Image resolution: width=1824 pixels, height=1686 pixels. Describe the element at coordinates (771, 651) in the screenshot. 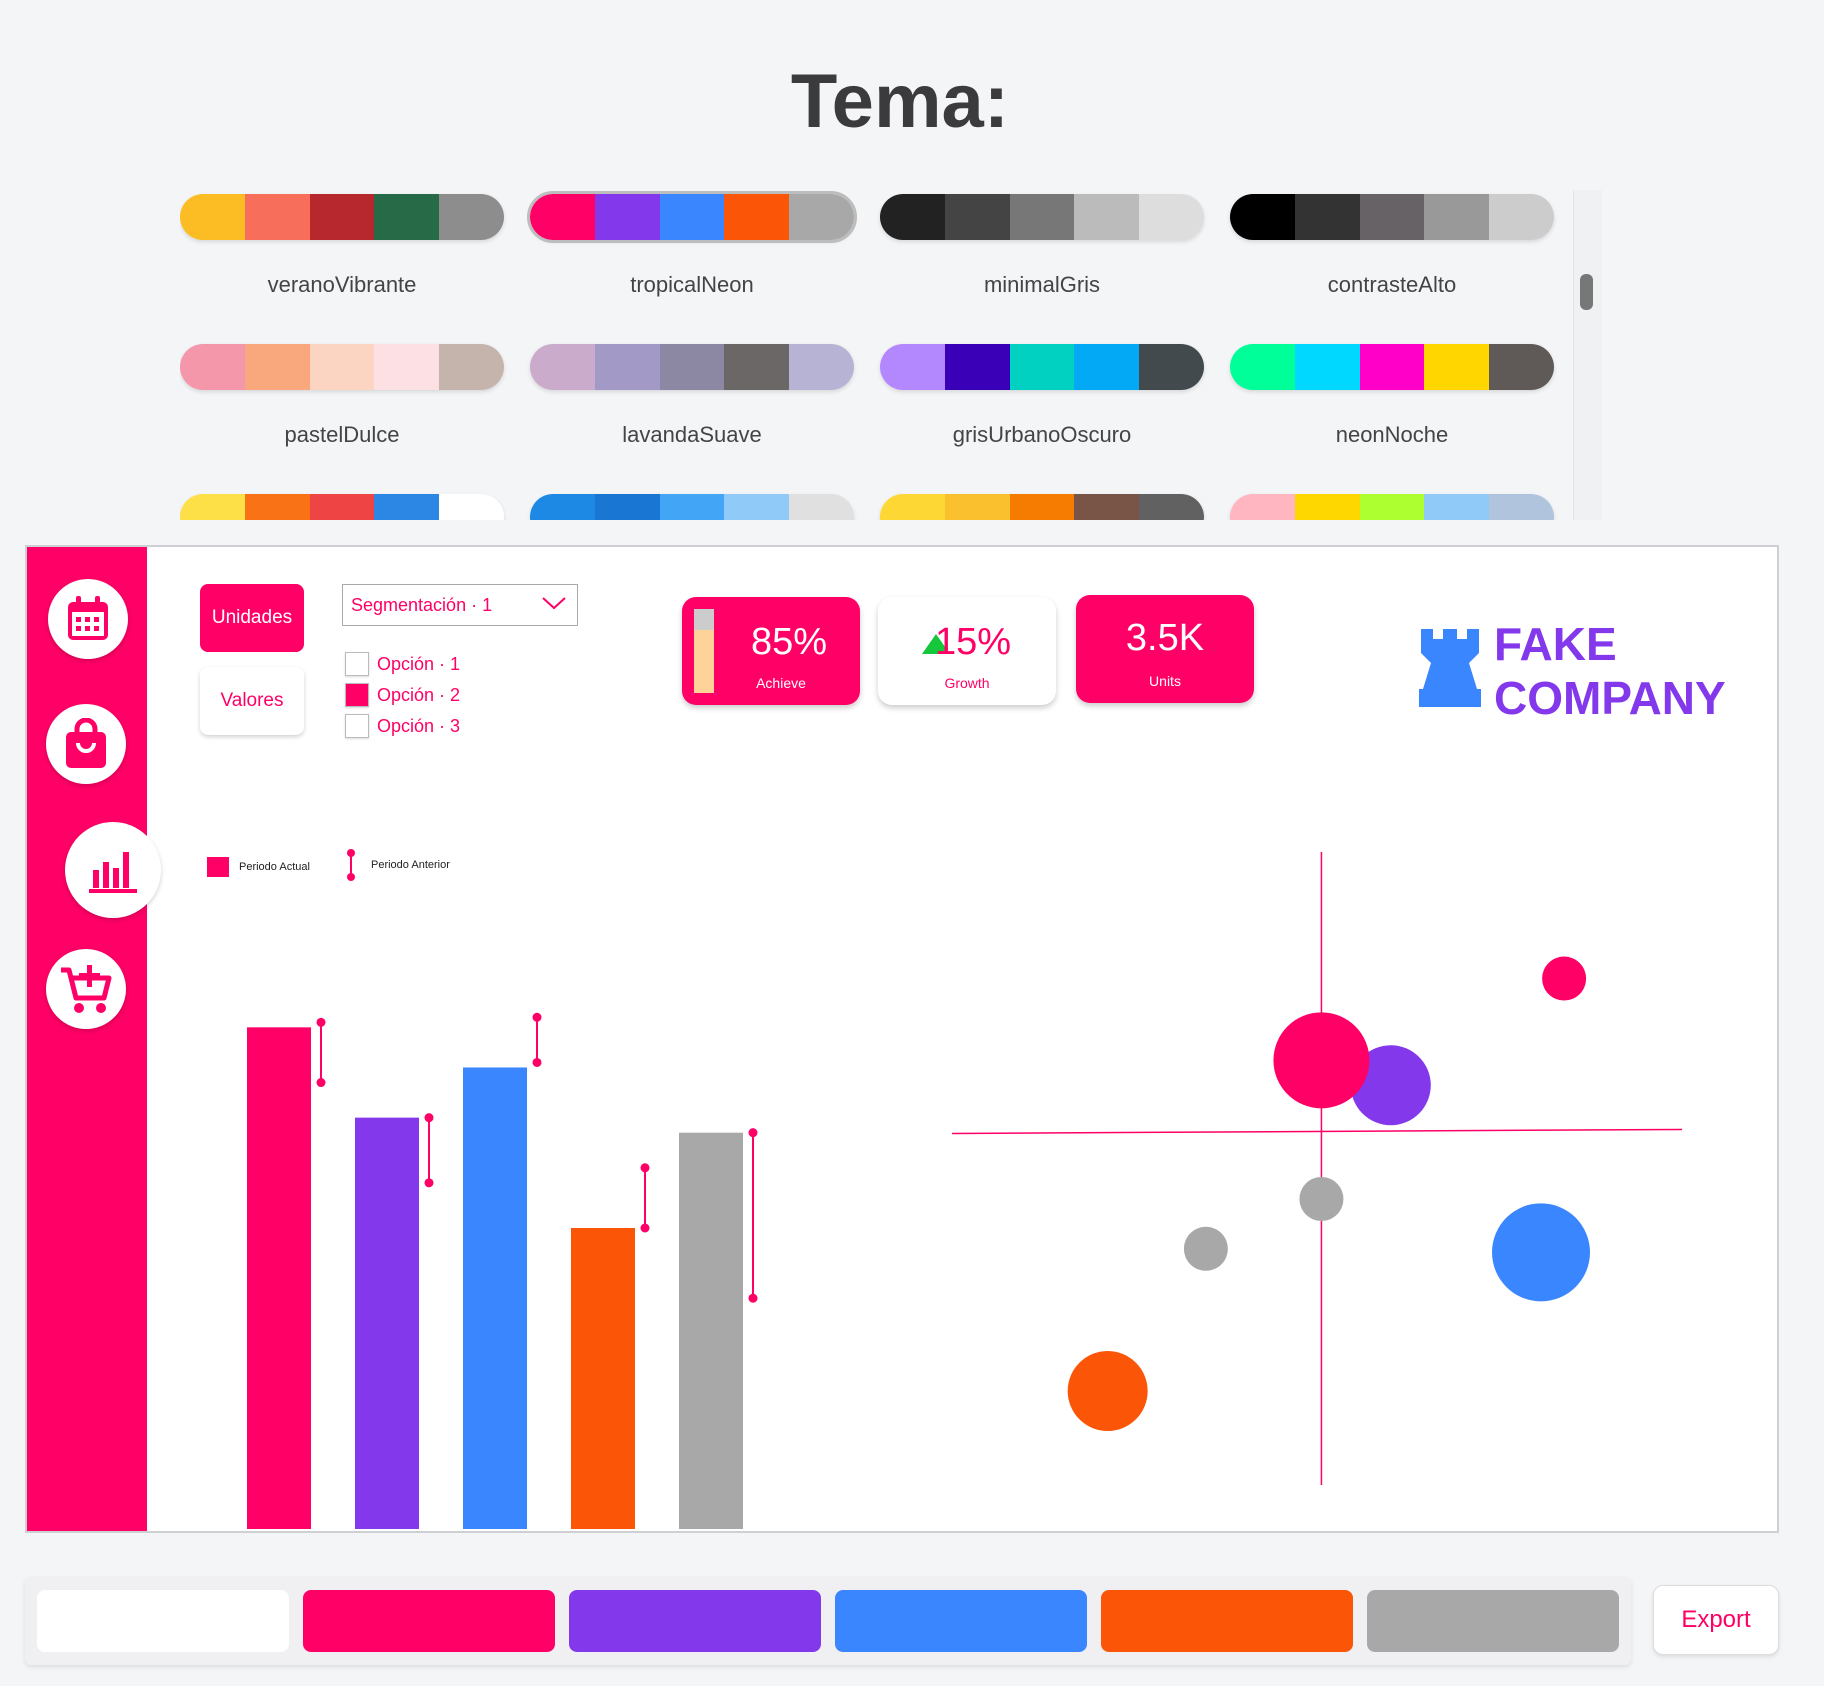

I see `kpi-achieve-card: 85% Achieve` at that location.